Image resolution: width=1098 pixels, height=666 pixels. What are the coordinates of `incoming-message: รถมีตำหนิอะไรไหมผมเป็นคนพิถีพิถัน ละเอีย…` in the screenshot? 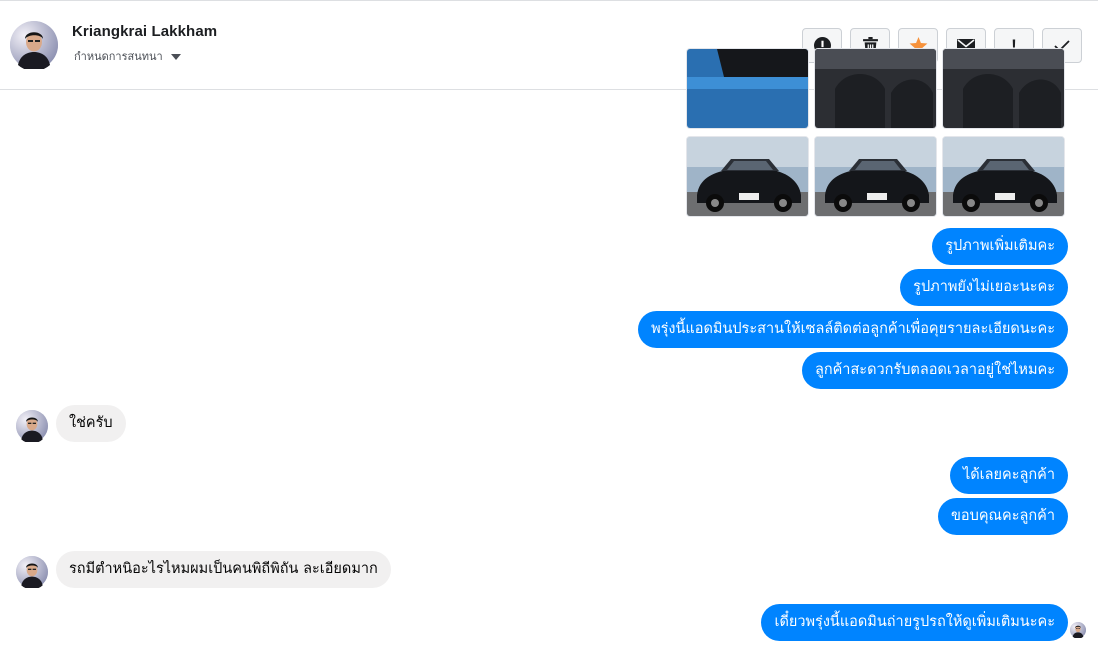 It's located at (223, 569).